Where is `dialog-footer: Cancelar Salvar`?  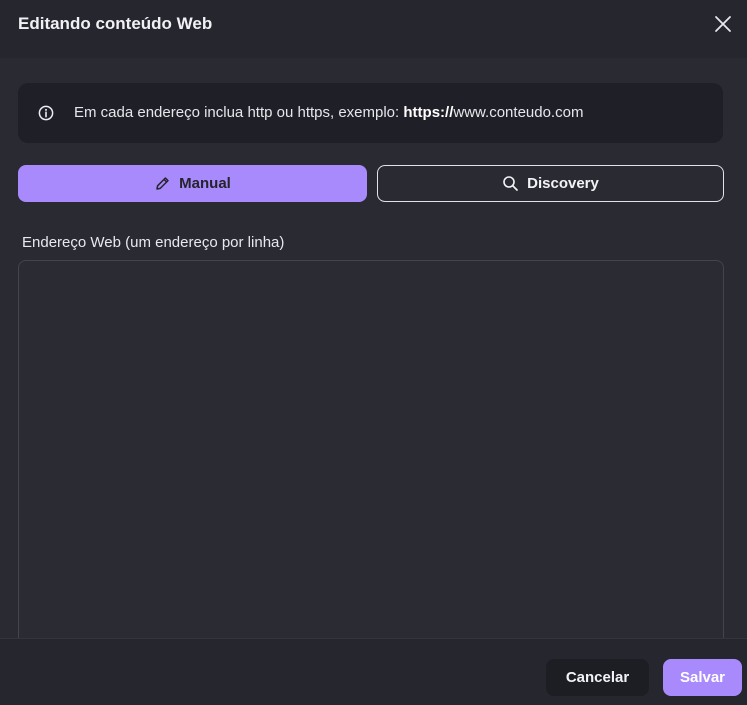 dialog-footer: Cancelar Salvar is located at coordinates (373, 671).